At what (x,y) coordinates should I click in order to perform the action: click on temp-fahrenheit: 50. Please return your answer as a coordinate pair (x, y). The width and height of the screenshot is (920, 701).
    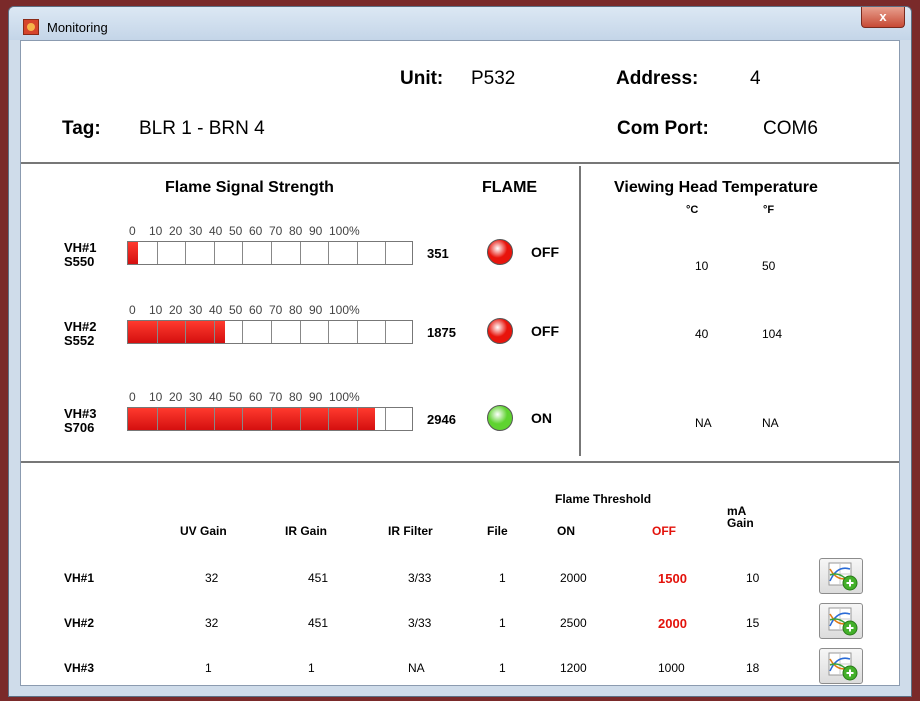
    Looking at the image, I should click on (769, 266).